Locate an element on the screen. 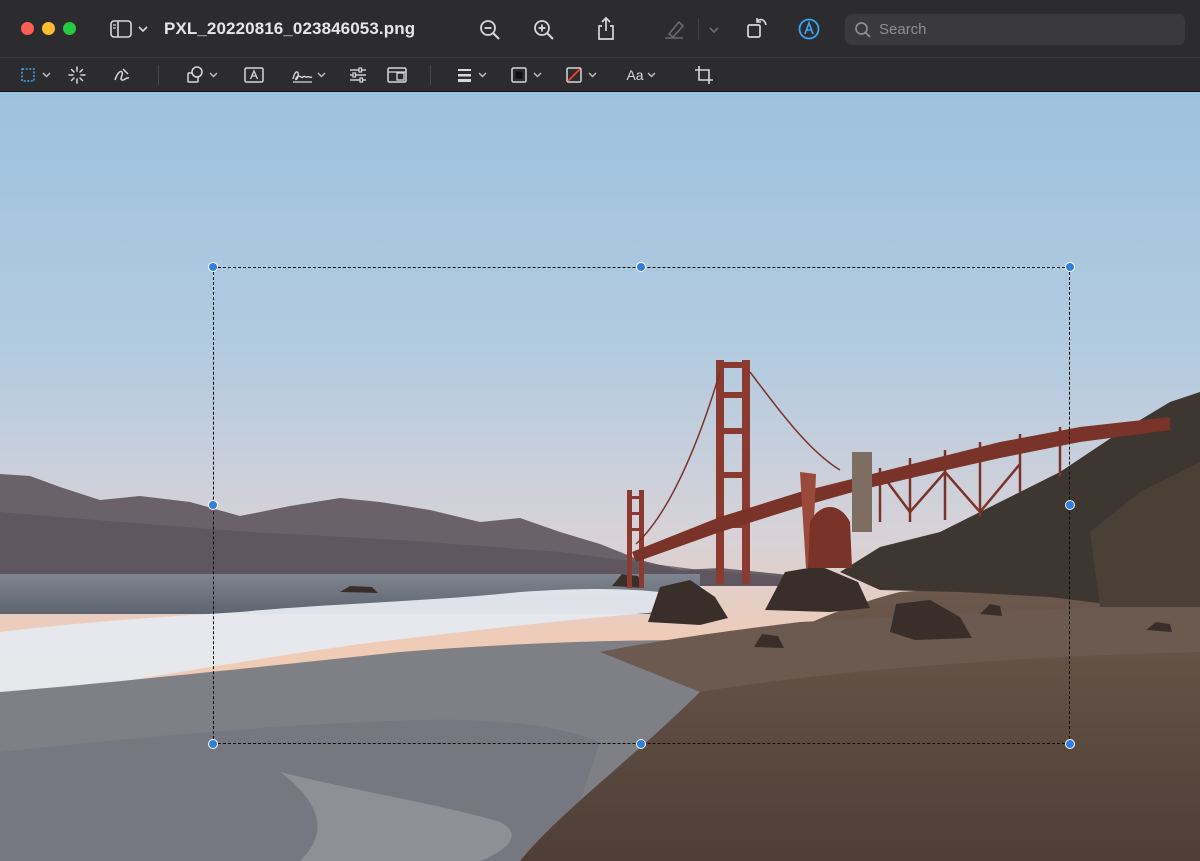 The image size is (1200, 861). adjust-size-button is located at coordinates (397, 75).